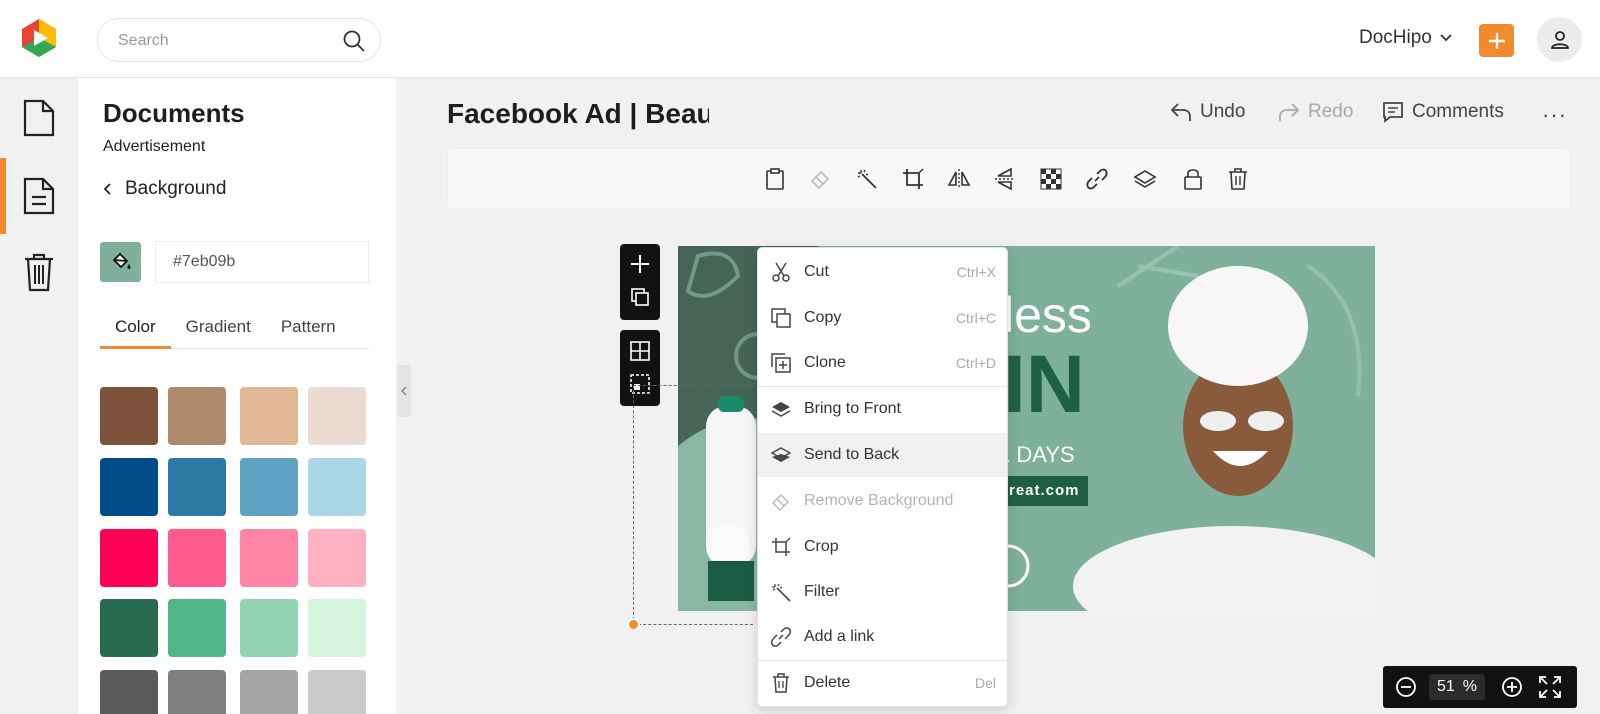  What do you see at coordinates (578, 114) in the screenshot?
I see `document-title: Facebook Ad | Beauty Treat` at bounding box center [578, 114].